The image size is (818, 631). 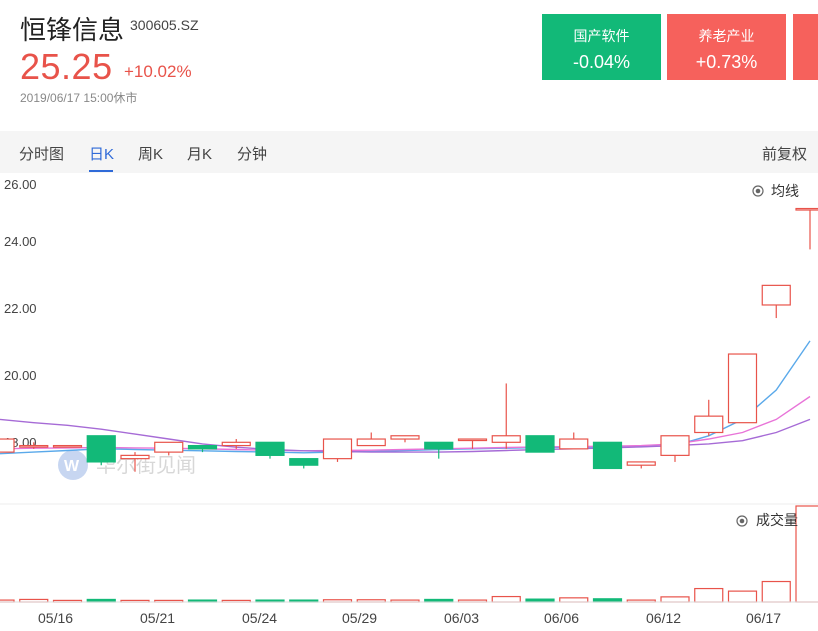 I want to click on price-adjust-toggle: 前复权, so click(x=784, y=153).